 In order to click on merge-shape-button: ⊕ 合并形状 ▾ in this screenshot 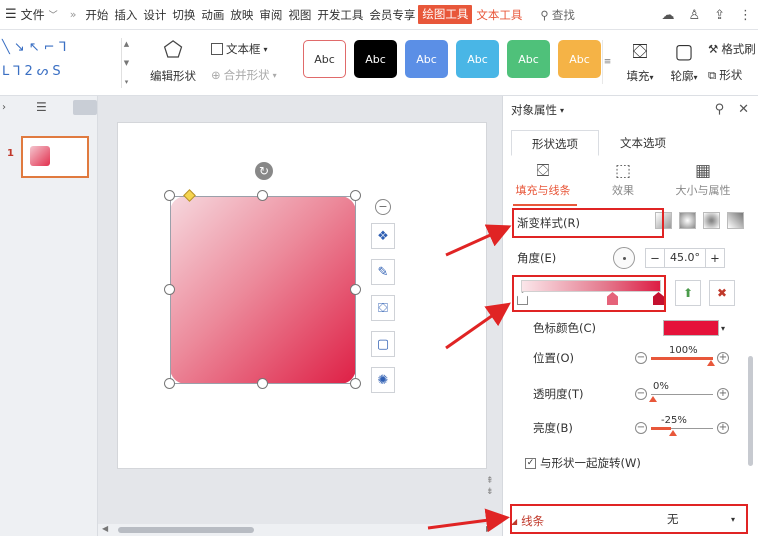, I will do `click(251, 75)`.